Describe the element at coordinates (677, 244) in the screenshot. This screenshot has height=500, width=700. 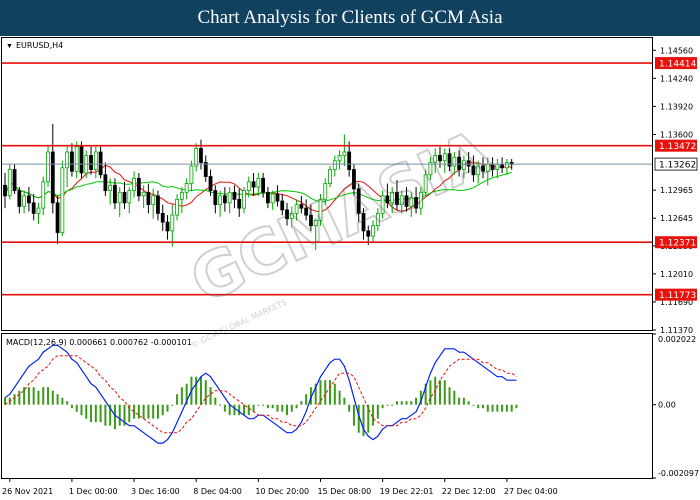
I see `level-price-label: 1.12371` at that location.